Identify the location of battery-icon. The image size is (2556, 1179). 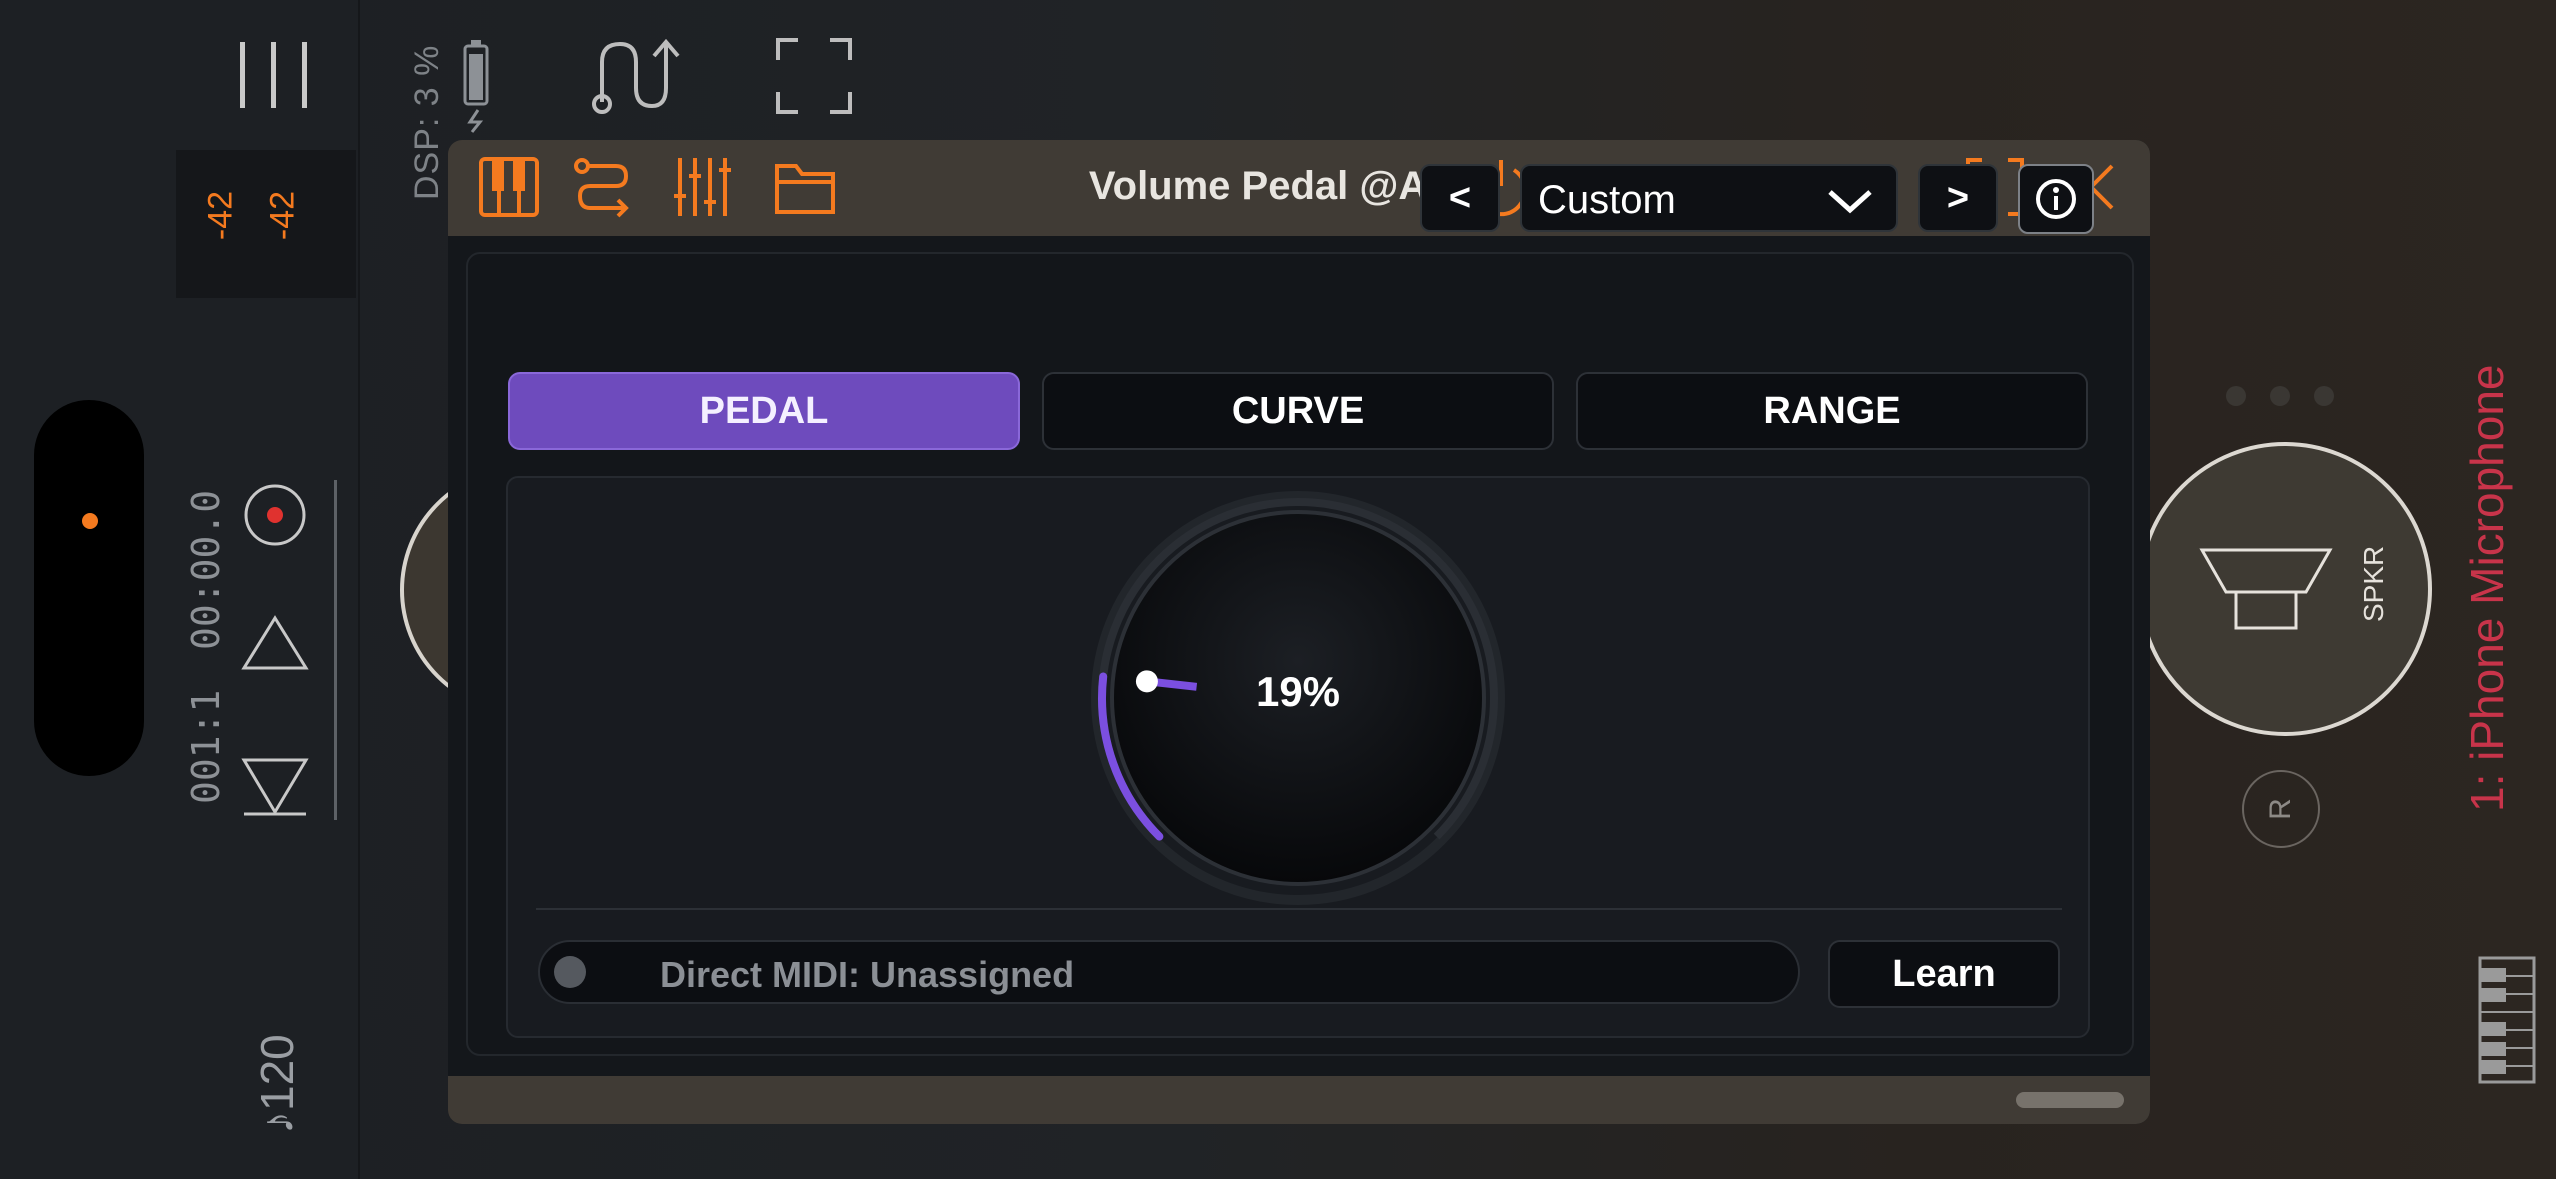
(476, 86).